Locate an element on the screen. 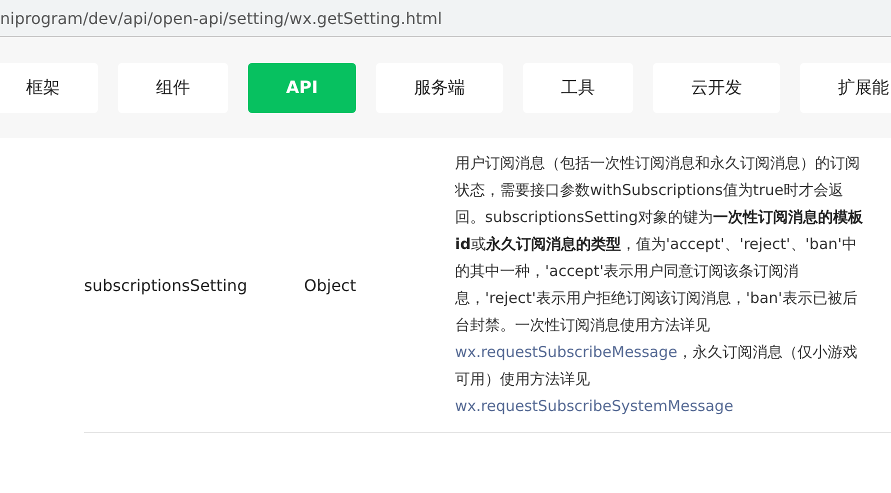  nav-tab: 云开发 is located at coordinates (716, 87).